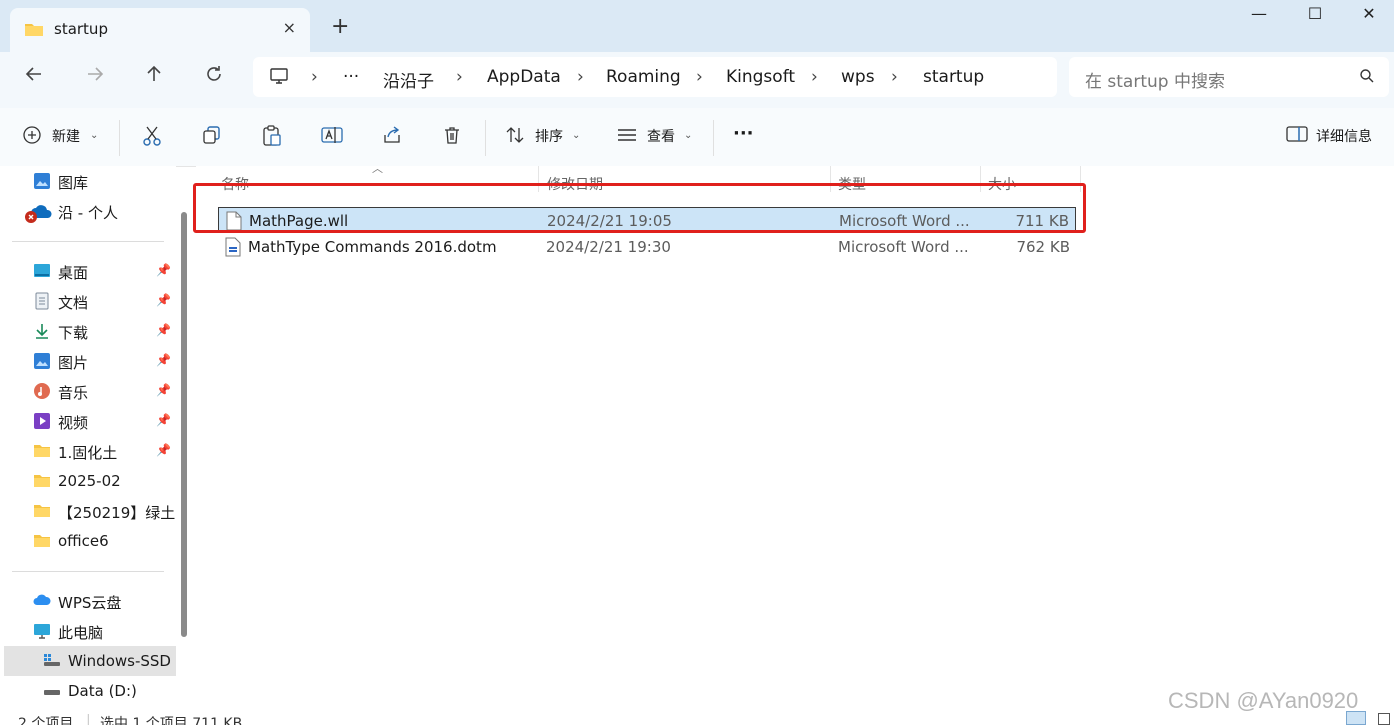 This screenshot has width=1394, height=725. What do you see at coordinates (88, 542) in the screenshot?
I see `sidebar-item-folder-4: office6` at bounding box center [88, 542].